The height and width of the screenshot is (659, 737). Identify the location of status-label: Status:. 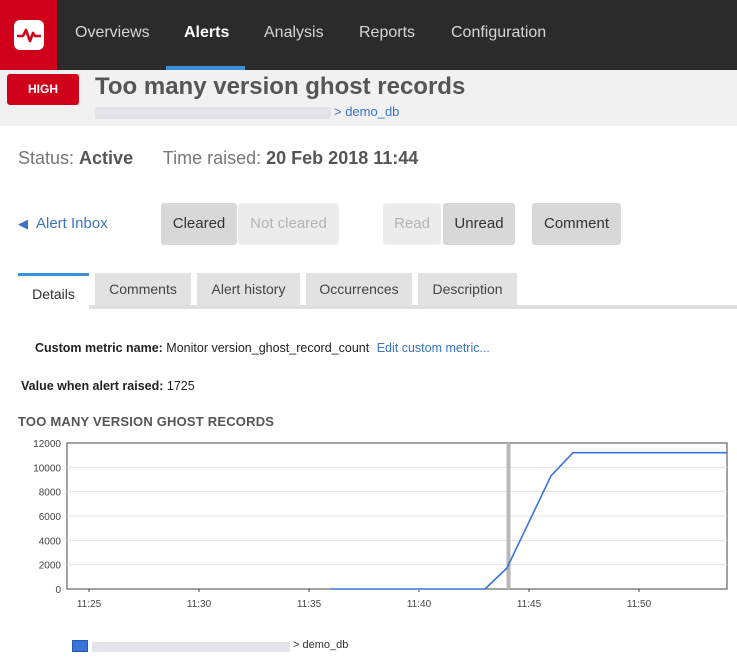
(46, 158).